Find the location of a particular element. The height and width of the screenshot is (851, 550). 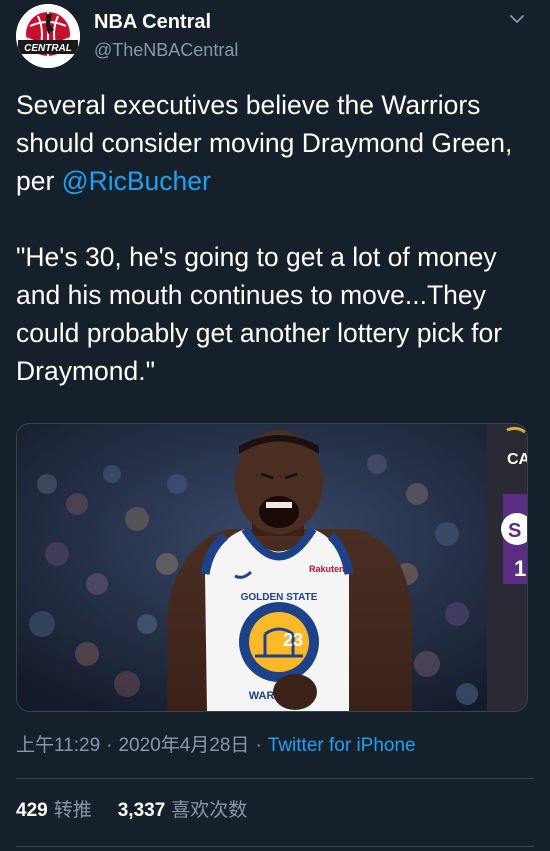

display-name: NBA Central is located at coordinates (166, 22).